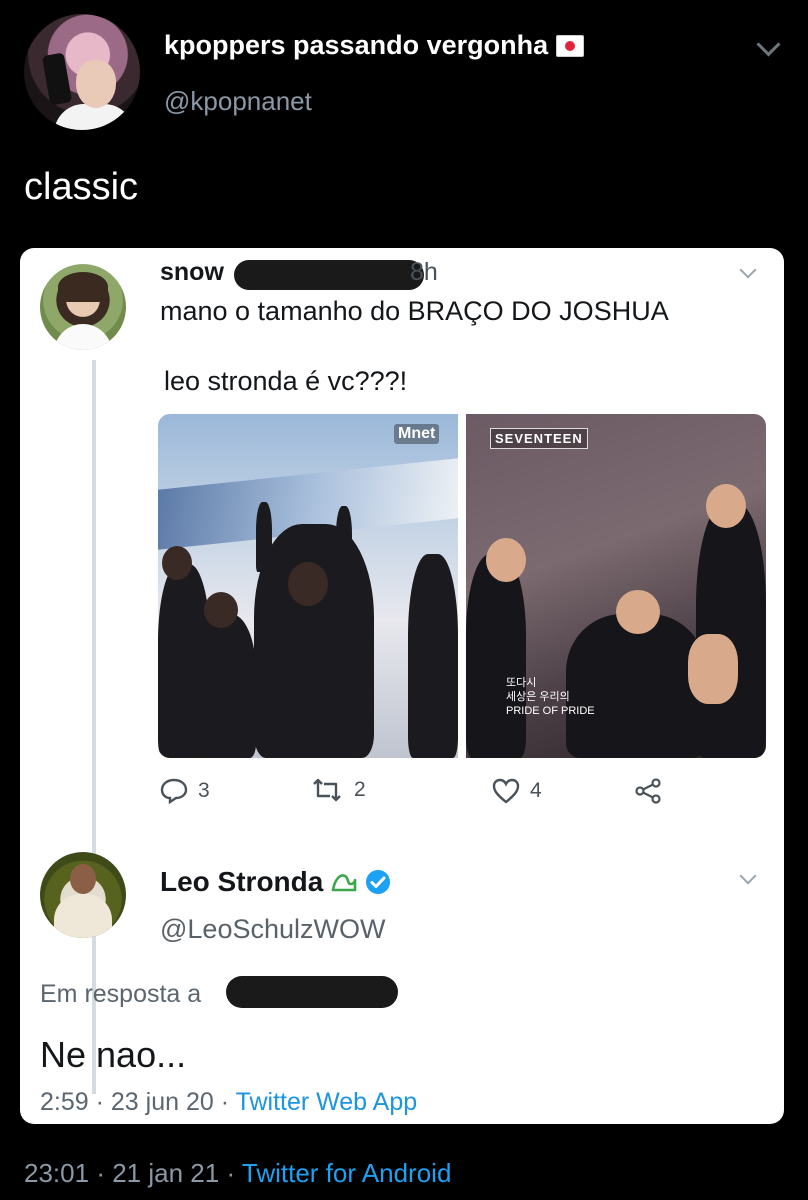 The width and height of the screenshot is (808, 1200). I want to click on leo-avatar, so click(83, 895).